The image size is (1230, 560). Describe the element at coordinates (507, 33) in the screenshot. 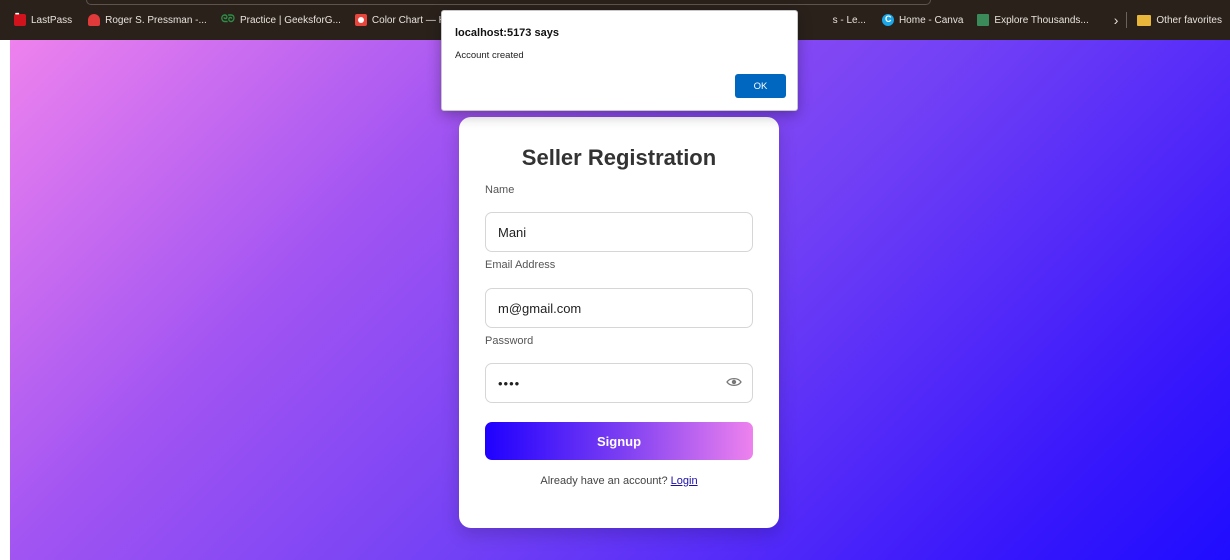

I see `alert-title: localhost:5173 says` at that location.